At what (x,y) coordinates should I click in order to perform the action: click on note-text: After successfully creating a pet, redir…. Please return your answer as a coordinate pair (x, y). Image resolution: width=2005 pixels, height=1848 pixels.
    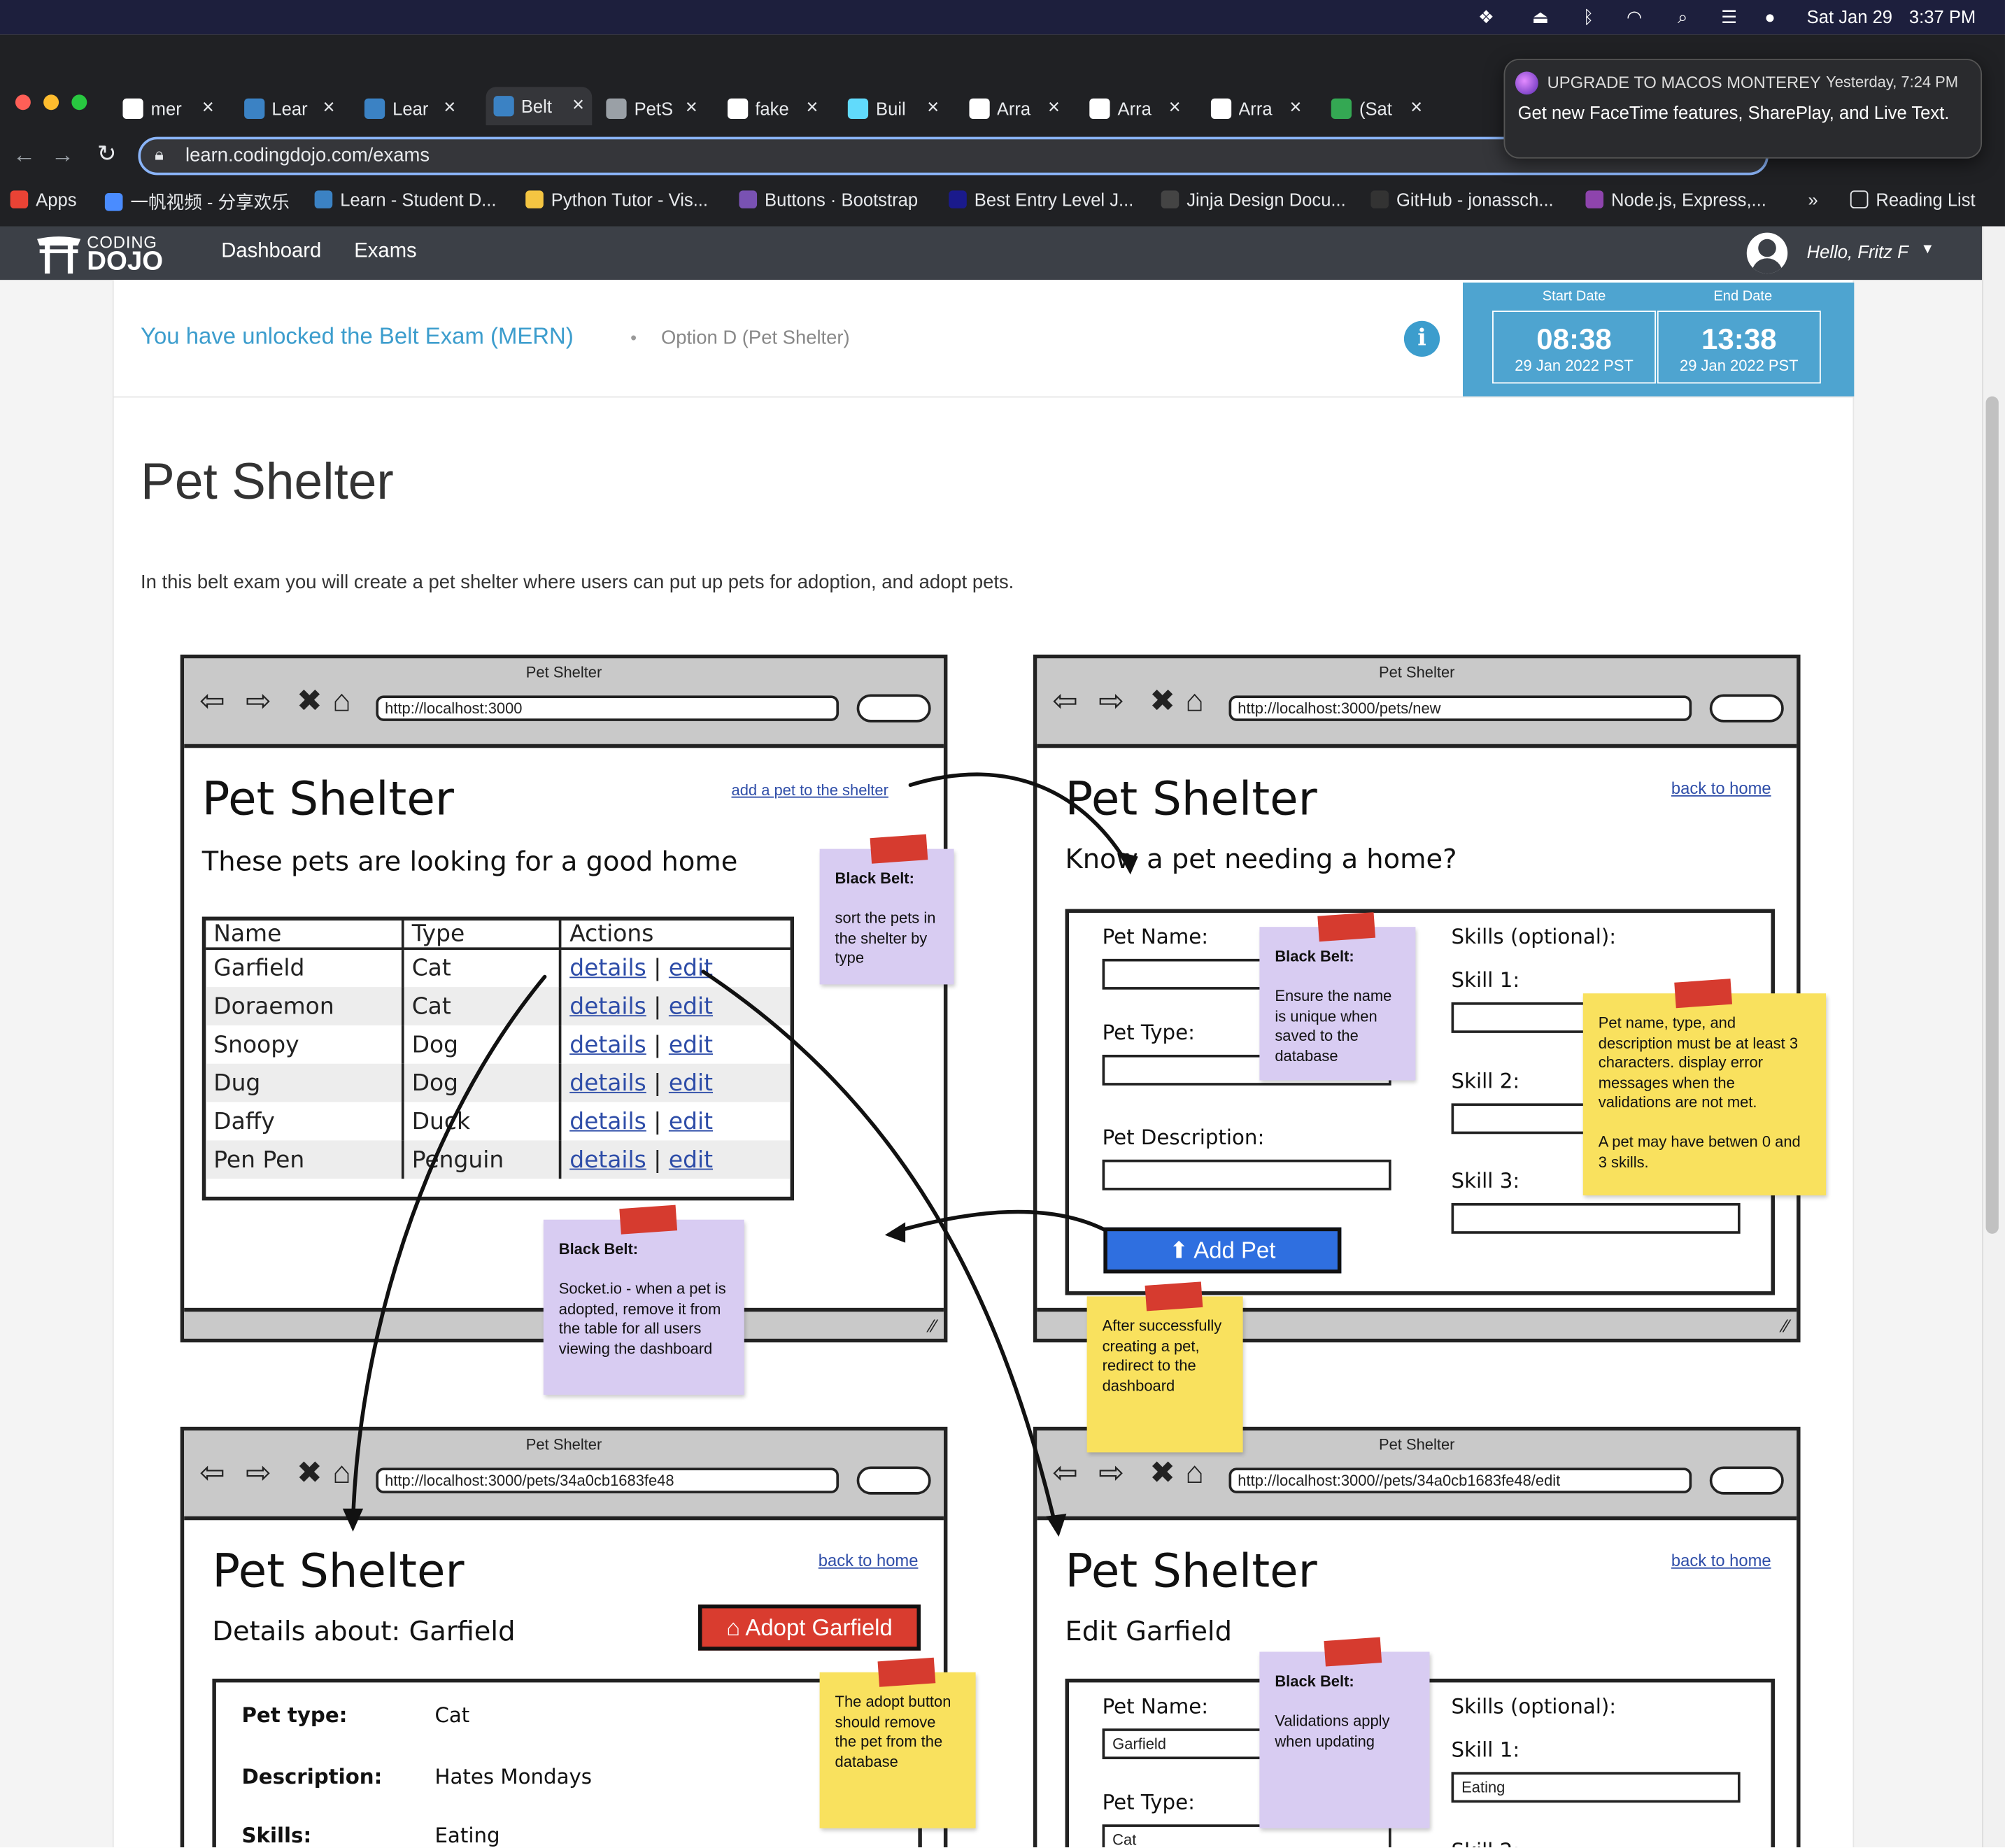
    Looking at the image, I should click on (1162, 1355).